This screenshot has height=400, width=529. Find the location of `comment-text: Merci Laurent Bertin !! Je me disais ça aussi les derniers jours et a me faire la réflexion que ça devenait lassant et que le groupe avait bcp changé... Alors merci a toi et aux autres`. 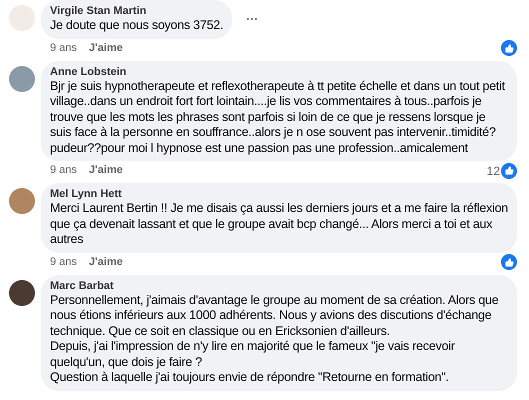

comment-text: Merci Laurent Bertin !! Je me disais ça aussi les derniers jours et a me faire la réflexion que ça devenait lassant et que le groupe avait bcp changé... Alors merci a toi et aux autres is located at coordinates (279, 224).